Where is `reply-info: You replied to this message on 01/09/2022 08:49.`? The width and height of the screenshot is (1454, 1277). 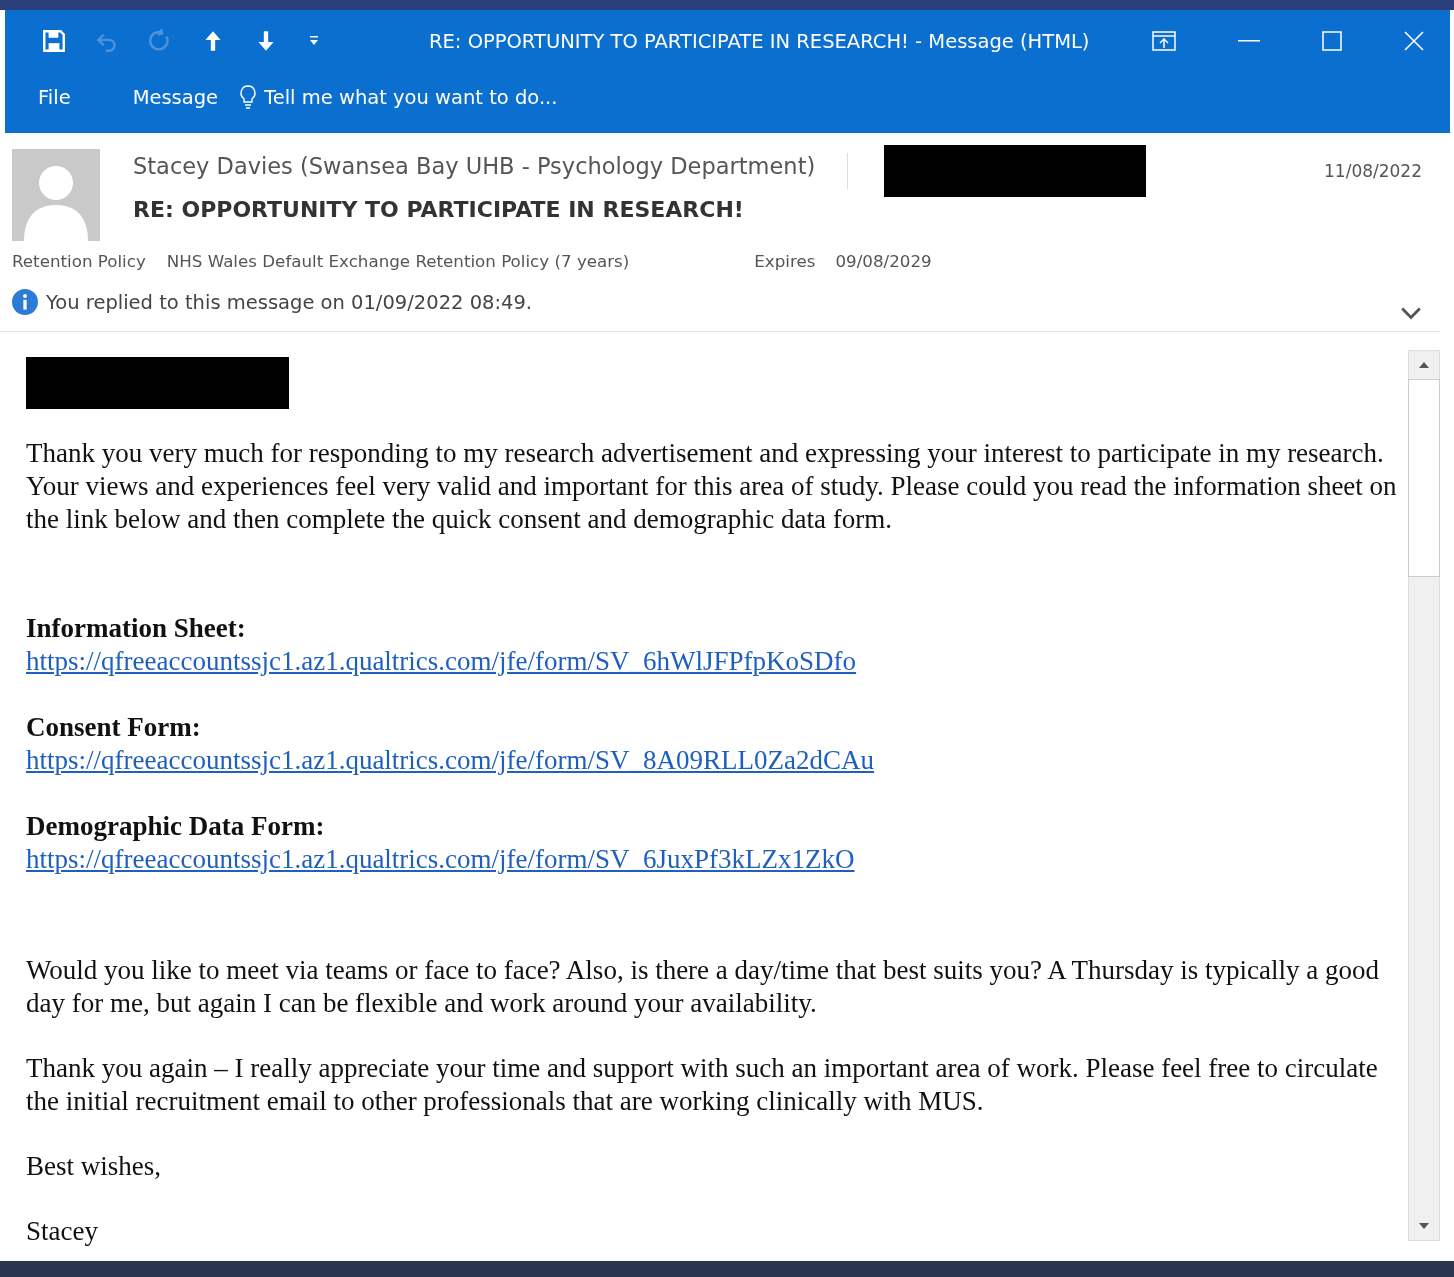 reply-info: You replied to this message on 01/09/2022 08:49. is located at coordinates (289, 302).